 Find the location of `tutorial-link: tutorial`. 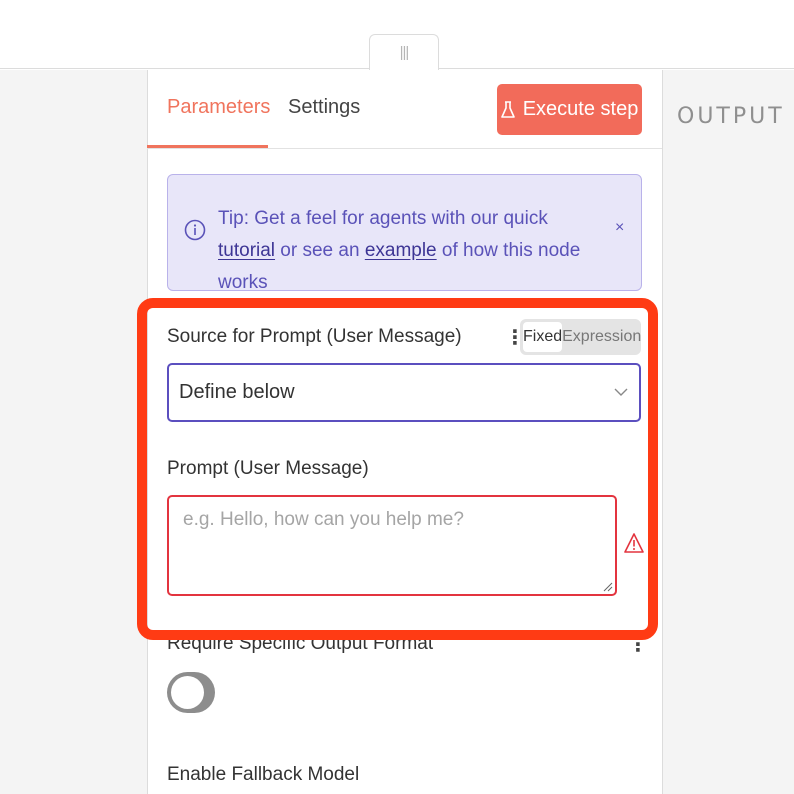

tutorial-link: tutorial is located at coordinates (246, 250).